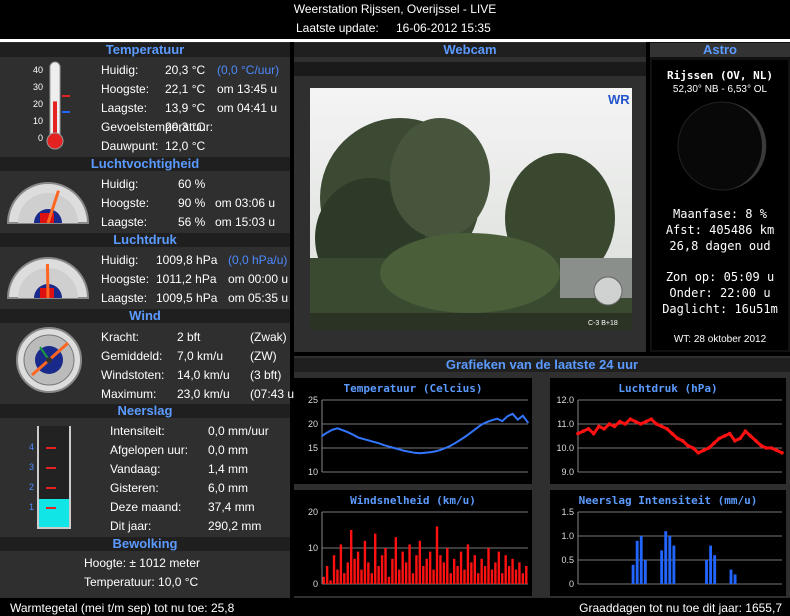  Describe the element at coordinates (720, 230) in the screenshot. I see `moon-distance: Afst: 405486 km` at that location.